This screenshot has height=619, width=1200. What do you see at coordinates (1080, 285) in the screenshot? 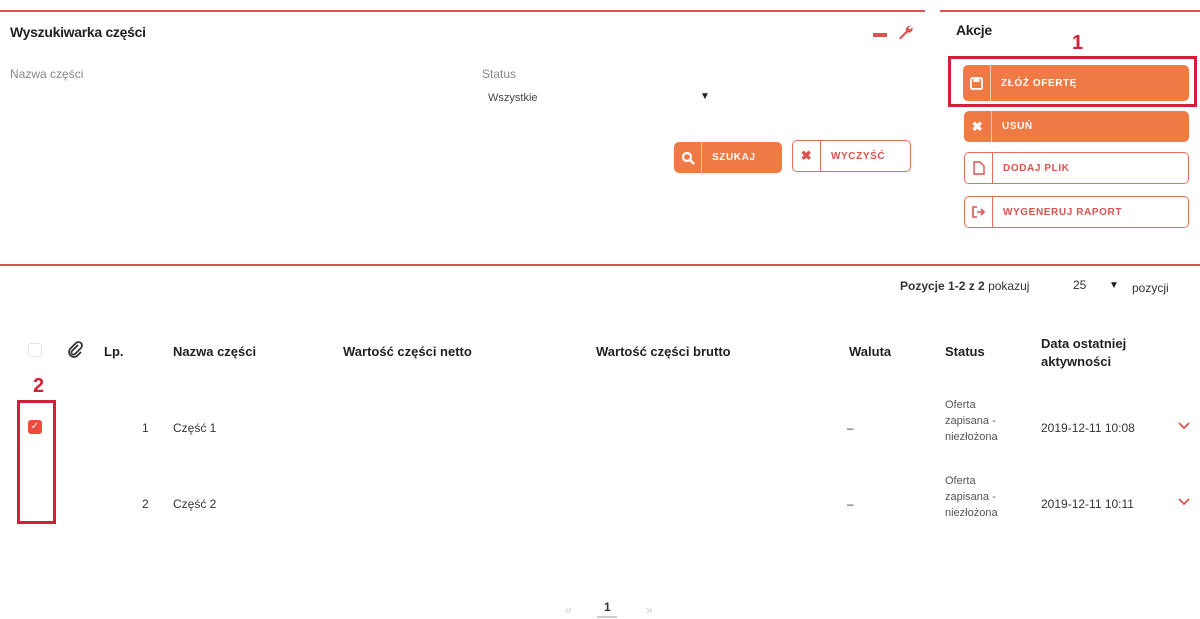
I see `per-page-value: 25` at bounding box center [1080, 285].